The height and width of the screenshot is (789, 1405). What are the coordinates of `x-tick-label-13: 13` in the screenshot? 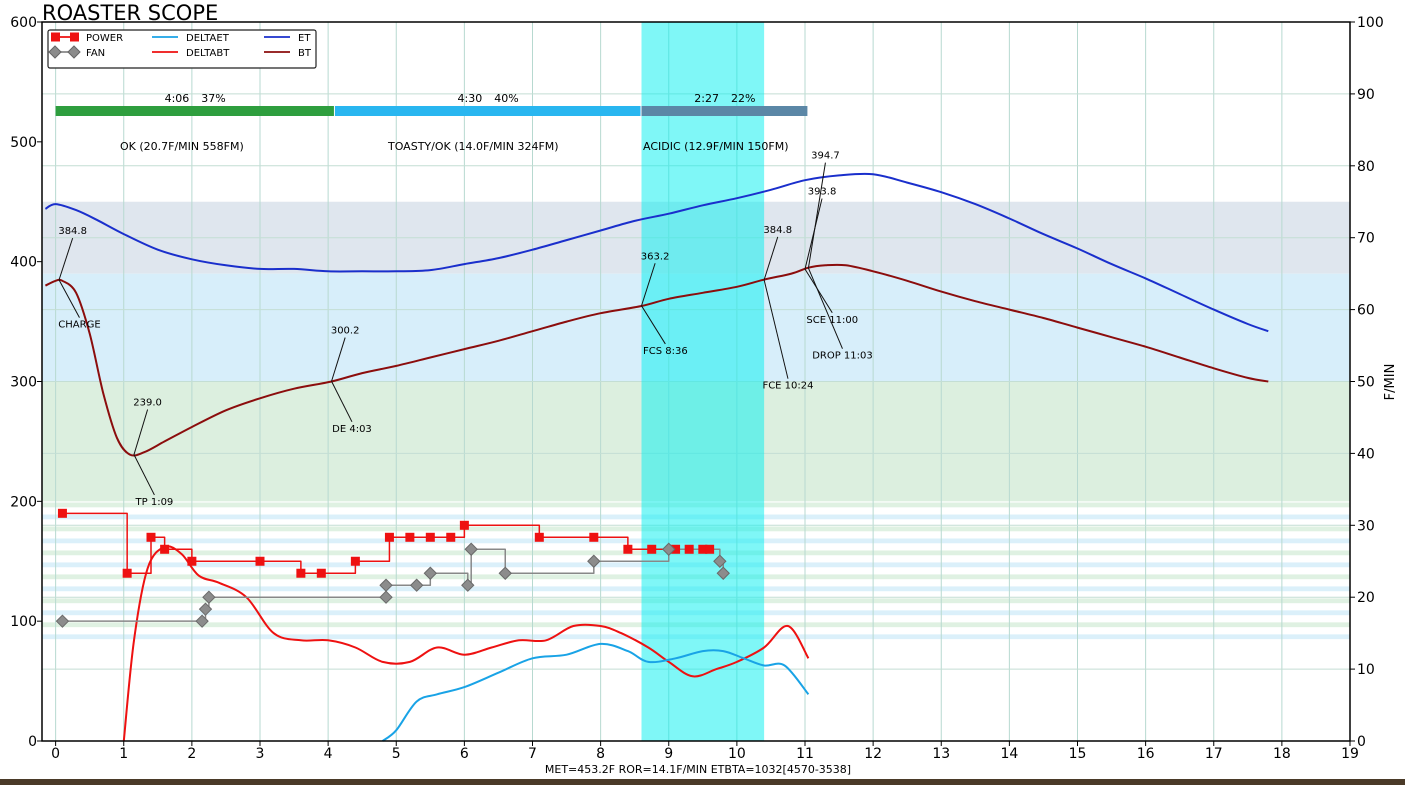 It's located at (941, 754).